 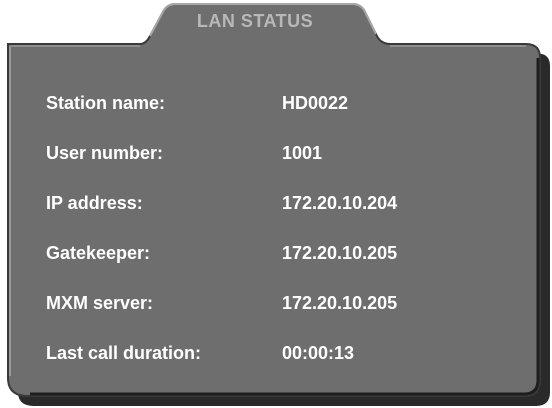 What do you see at coordinates (98, 252) in the screenshot?
I see `gatekeeper-label: Gatekeeper:` at bounding box center [98, 252].